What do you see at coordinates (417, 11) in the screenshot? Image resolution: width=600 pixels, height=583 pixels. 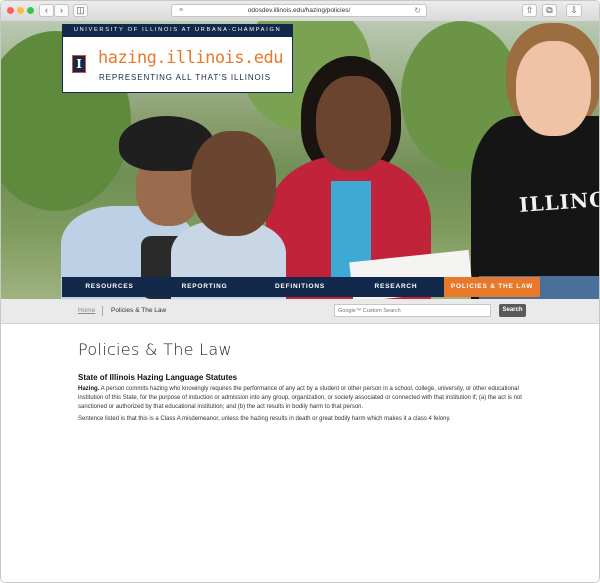 I see `reload-icon: ↻` at bounding box center [417, 11].